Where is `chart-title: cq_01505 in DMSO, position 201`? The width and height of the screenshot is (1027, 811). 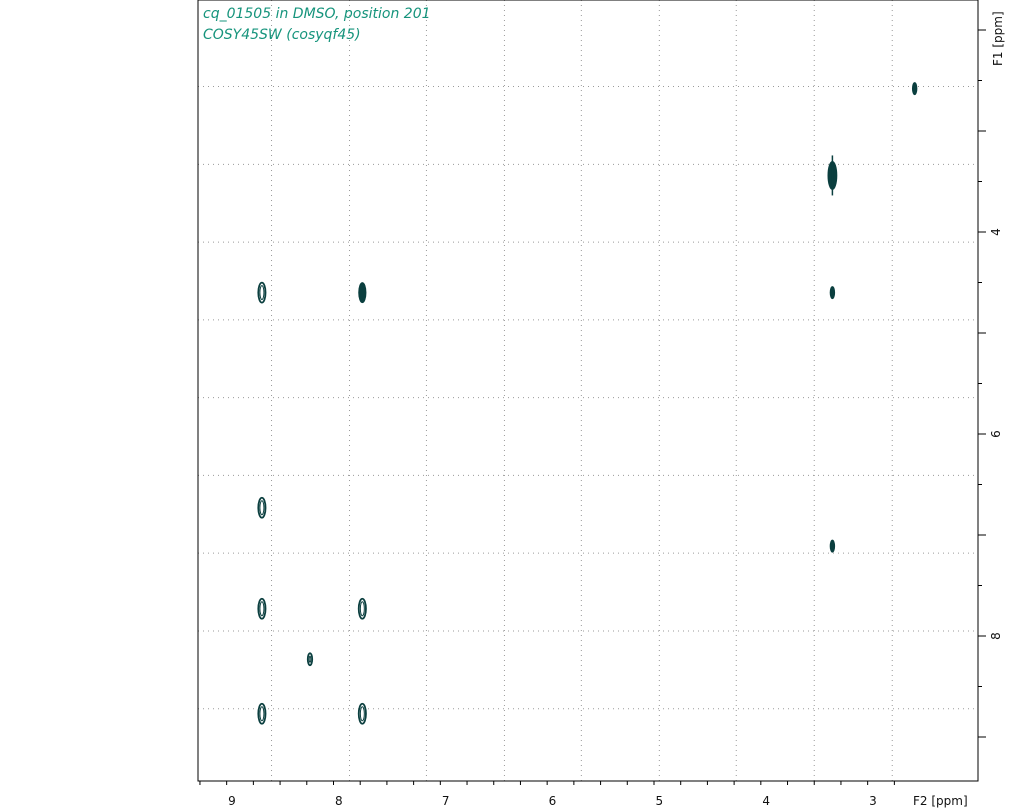 chart-title: cq_01505 in DMSO, position 201 is located at coordinates (317, 14).